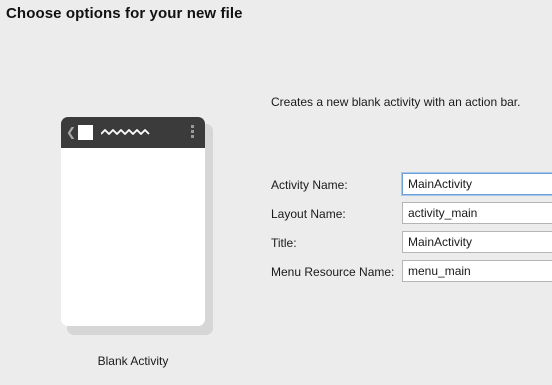 This screenshot has width=552, height=385. What do you see at coordinates (133, 221) in the screenshot?
I see `template-preview: ❮` at bounding box center [133, 221].